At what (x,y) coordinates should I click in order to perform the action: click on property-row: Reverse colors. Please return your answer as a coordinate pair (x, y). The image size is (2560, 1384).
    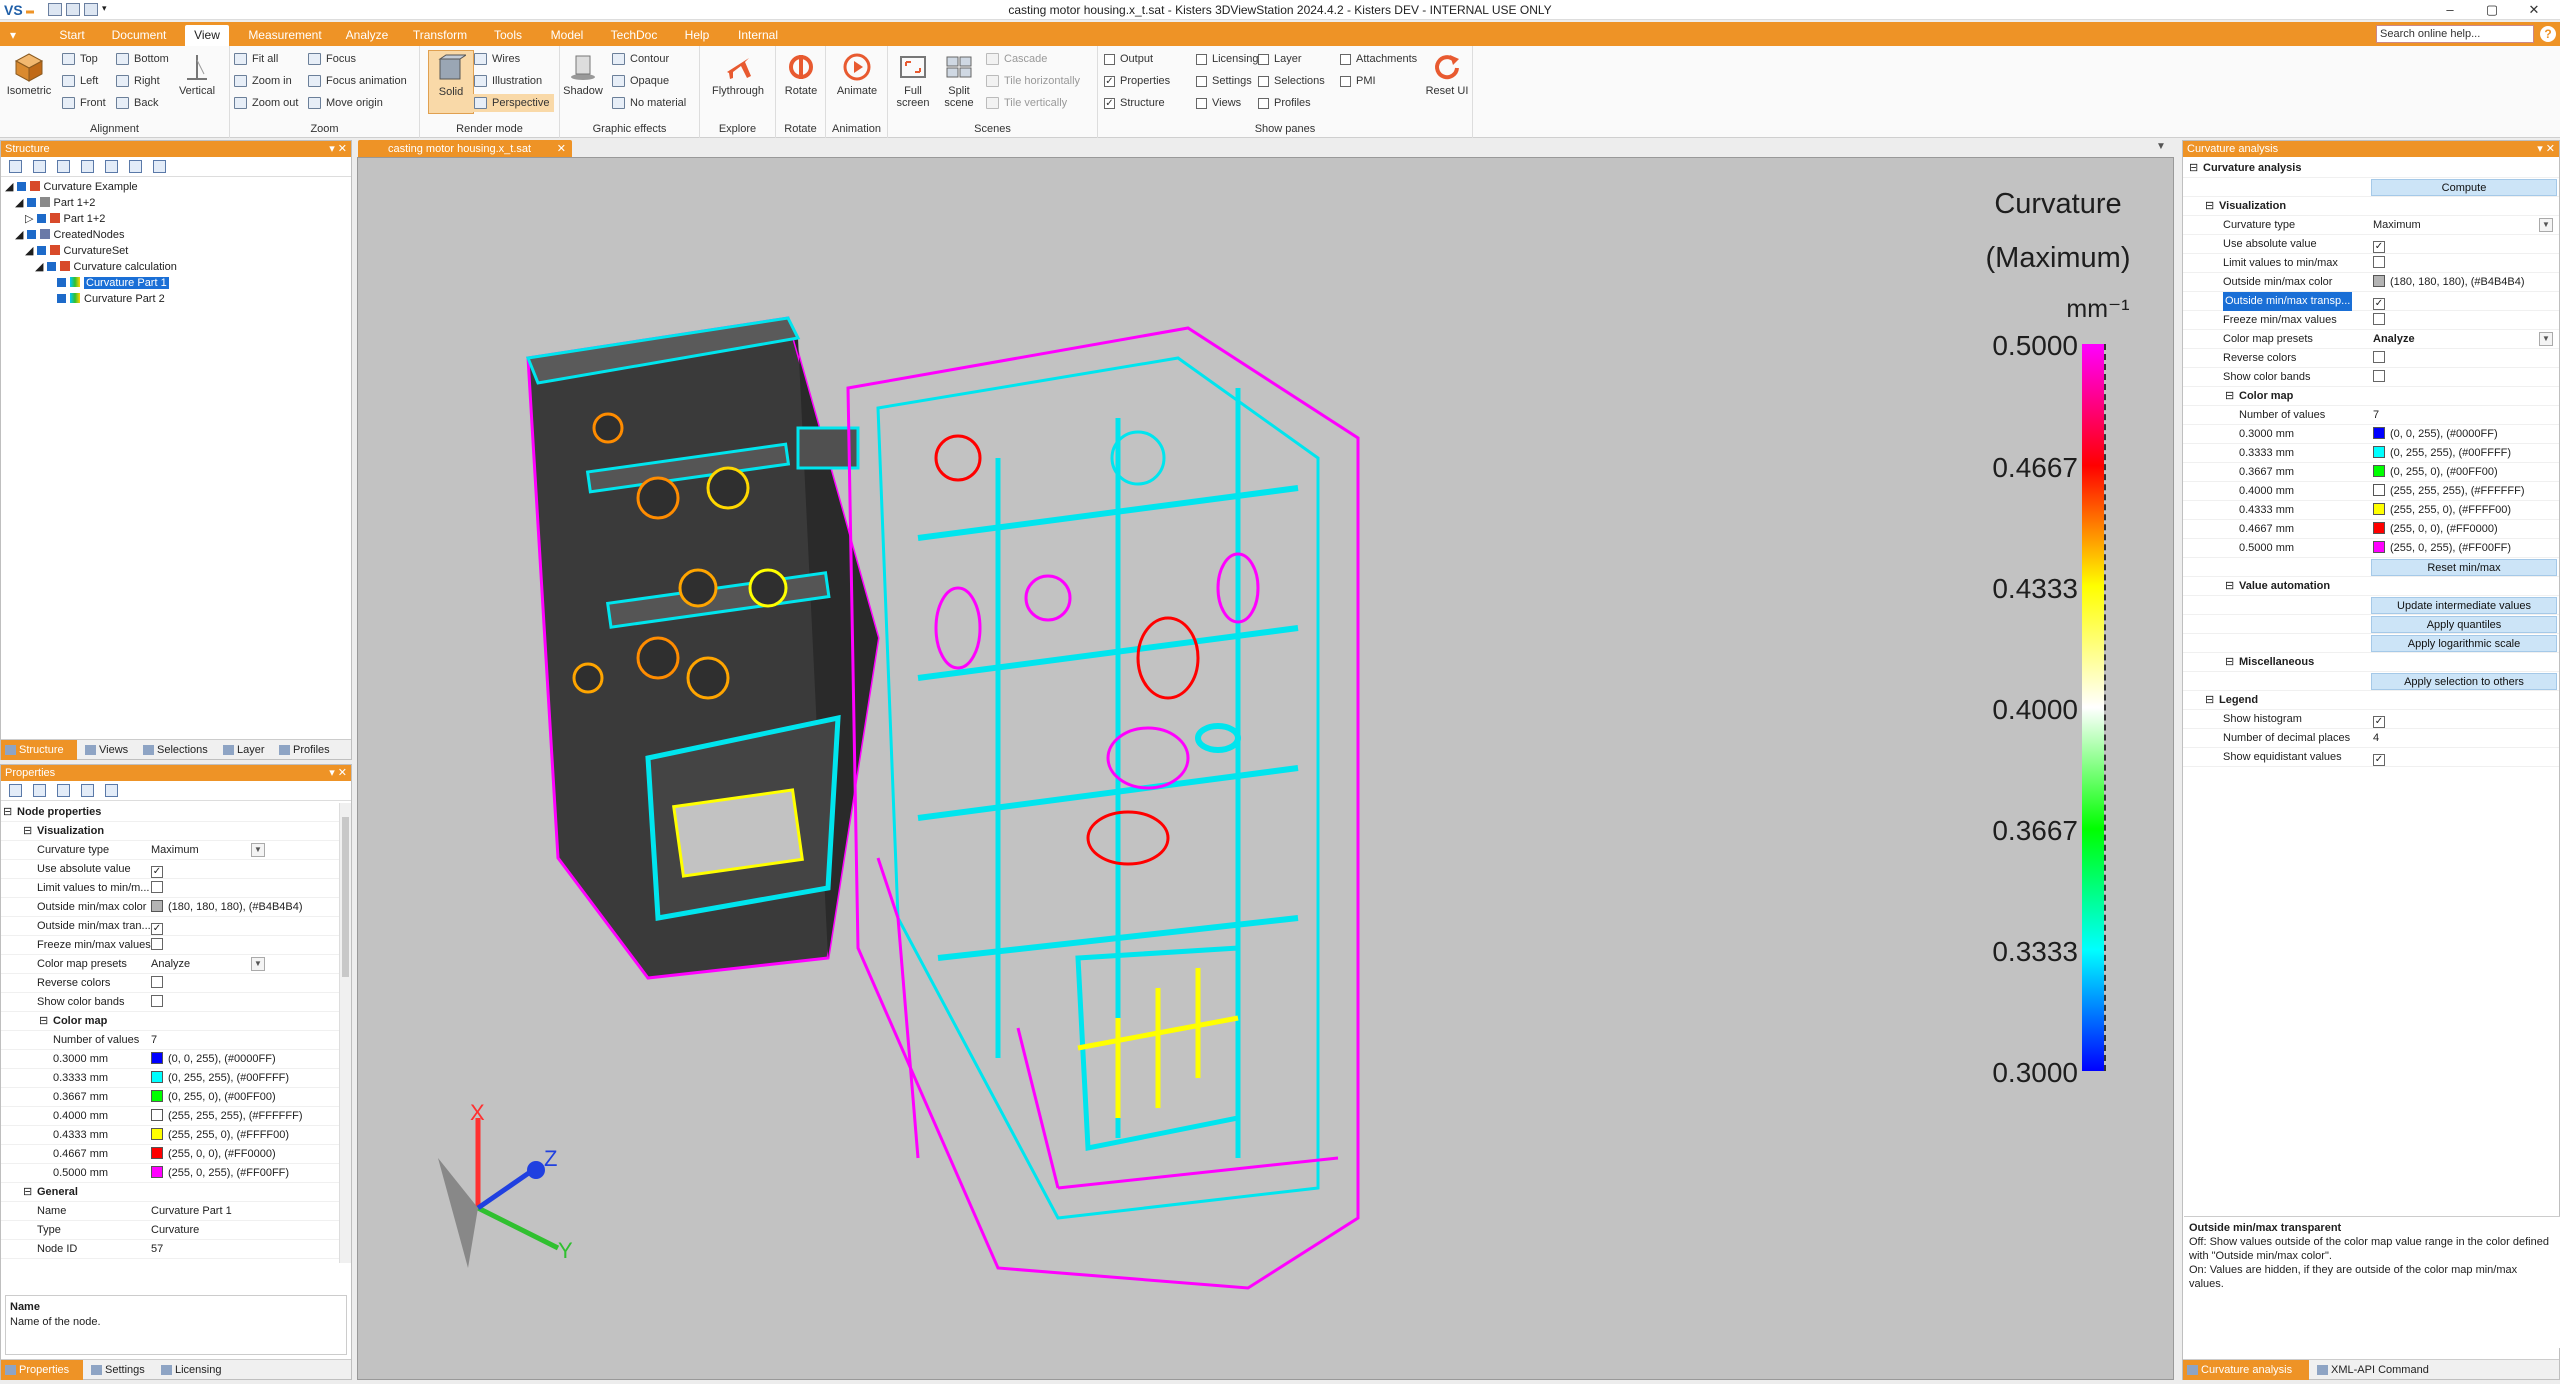
    Looking at the image, I should click on (2371, 358).